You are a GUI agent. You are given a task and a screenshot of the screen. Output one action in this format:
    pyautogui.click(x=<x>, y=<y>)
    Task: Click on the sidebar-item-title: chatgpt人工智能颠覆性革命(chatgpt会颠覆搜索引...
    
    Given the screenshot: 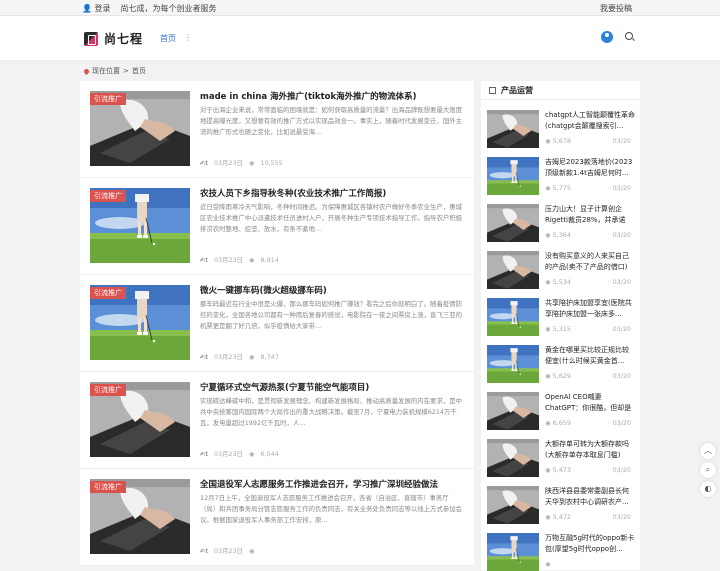 What is the action you would take?
    pyautogui.click(x=590, y=121)
    